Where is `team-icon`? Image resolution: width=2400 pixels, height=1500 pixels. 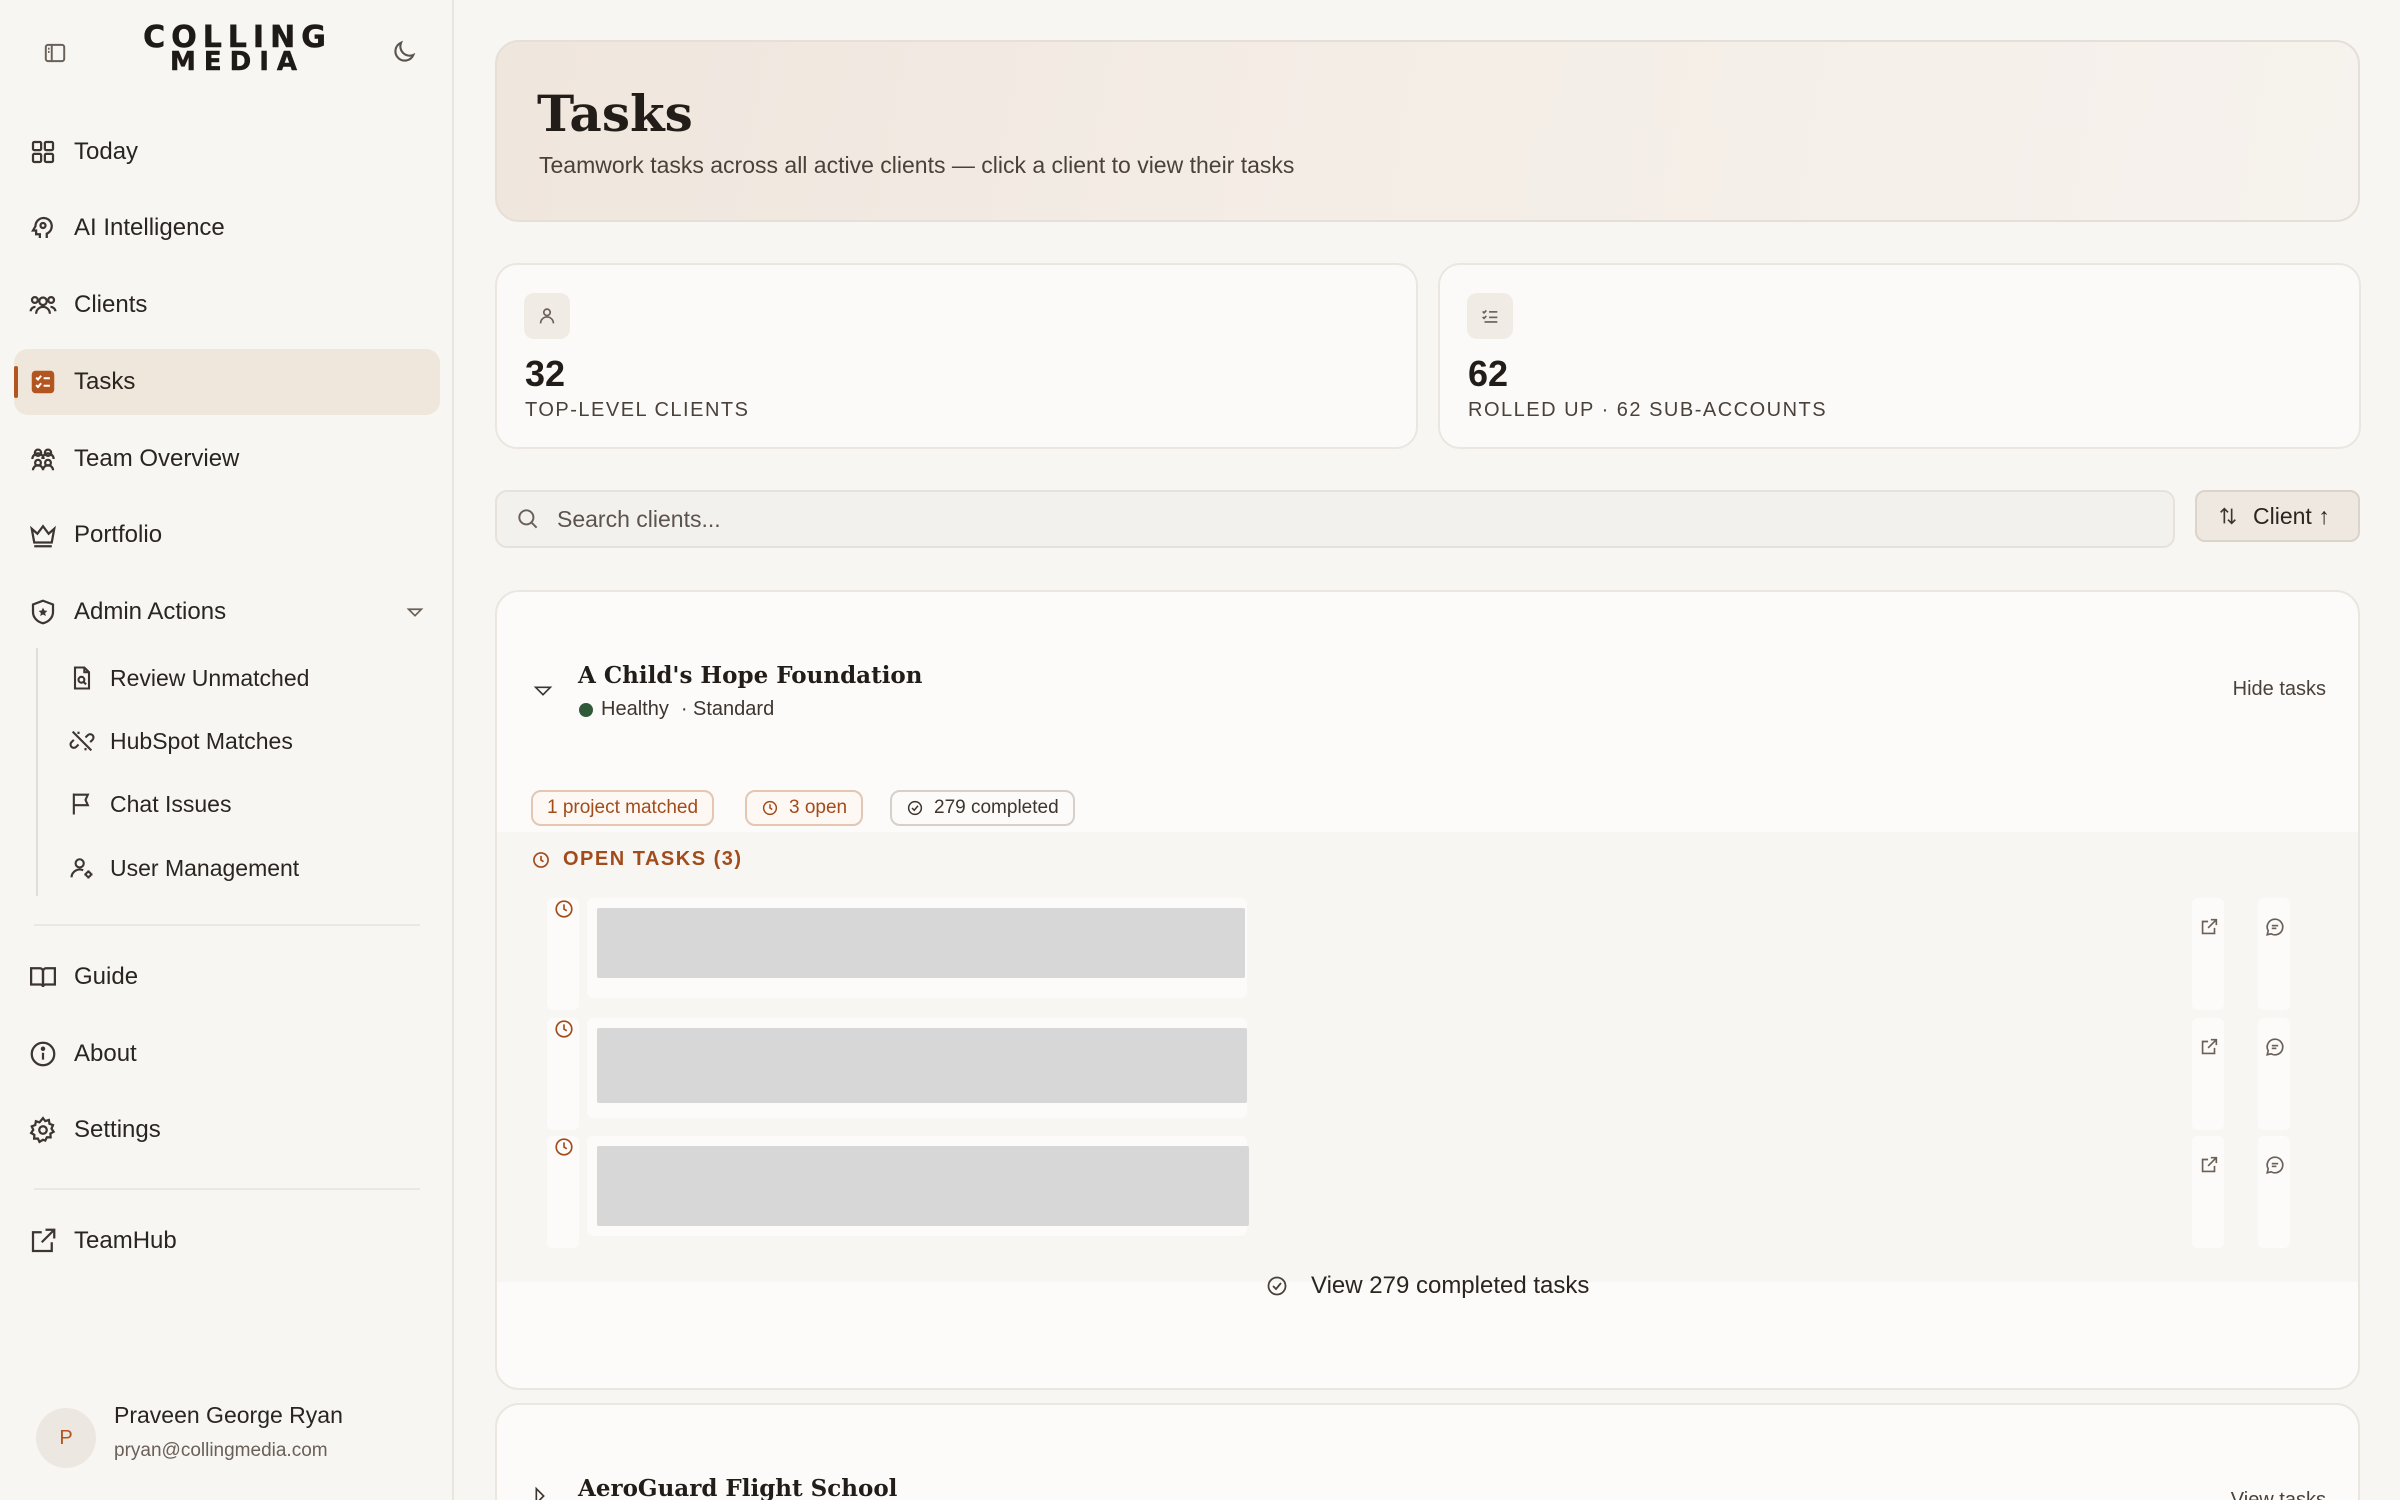 team-icon is located at coordinates (43, 459).